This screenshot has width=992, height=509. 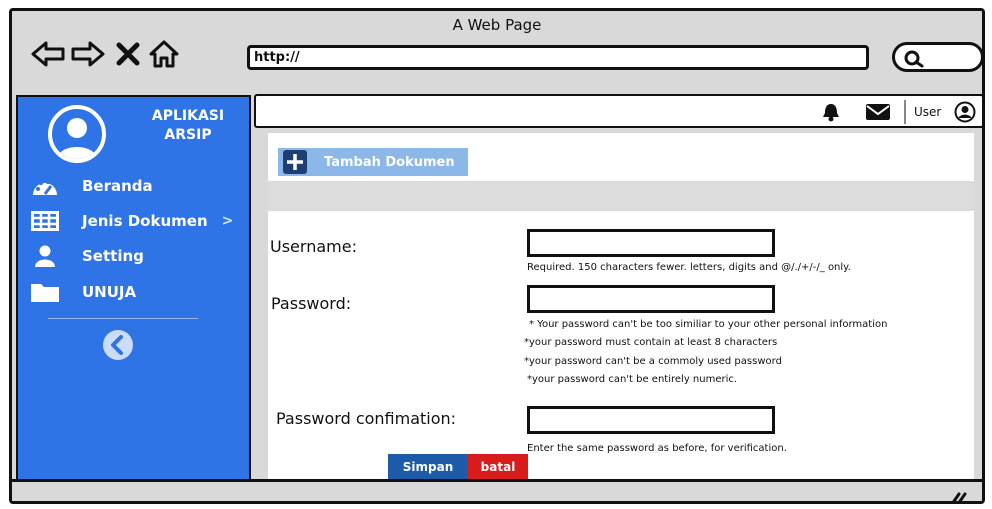 I want to click on username-label: Username:, so click(x=313, y=246).